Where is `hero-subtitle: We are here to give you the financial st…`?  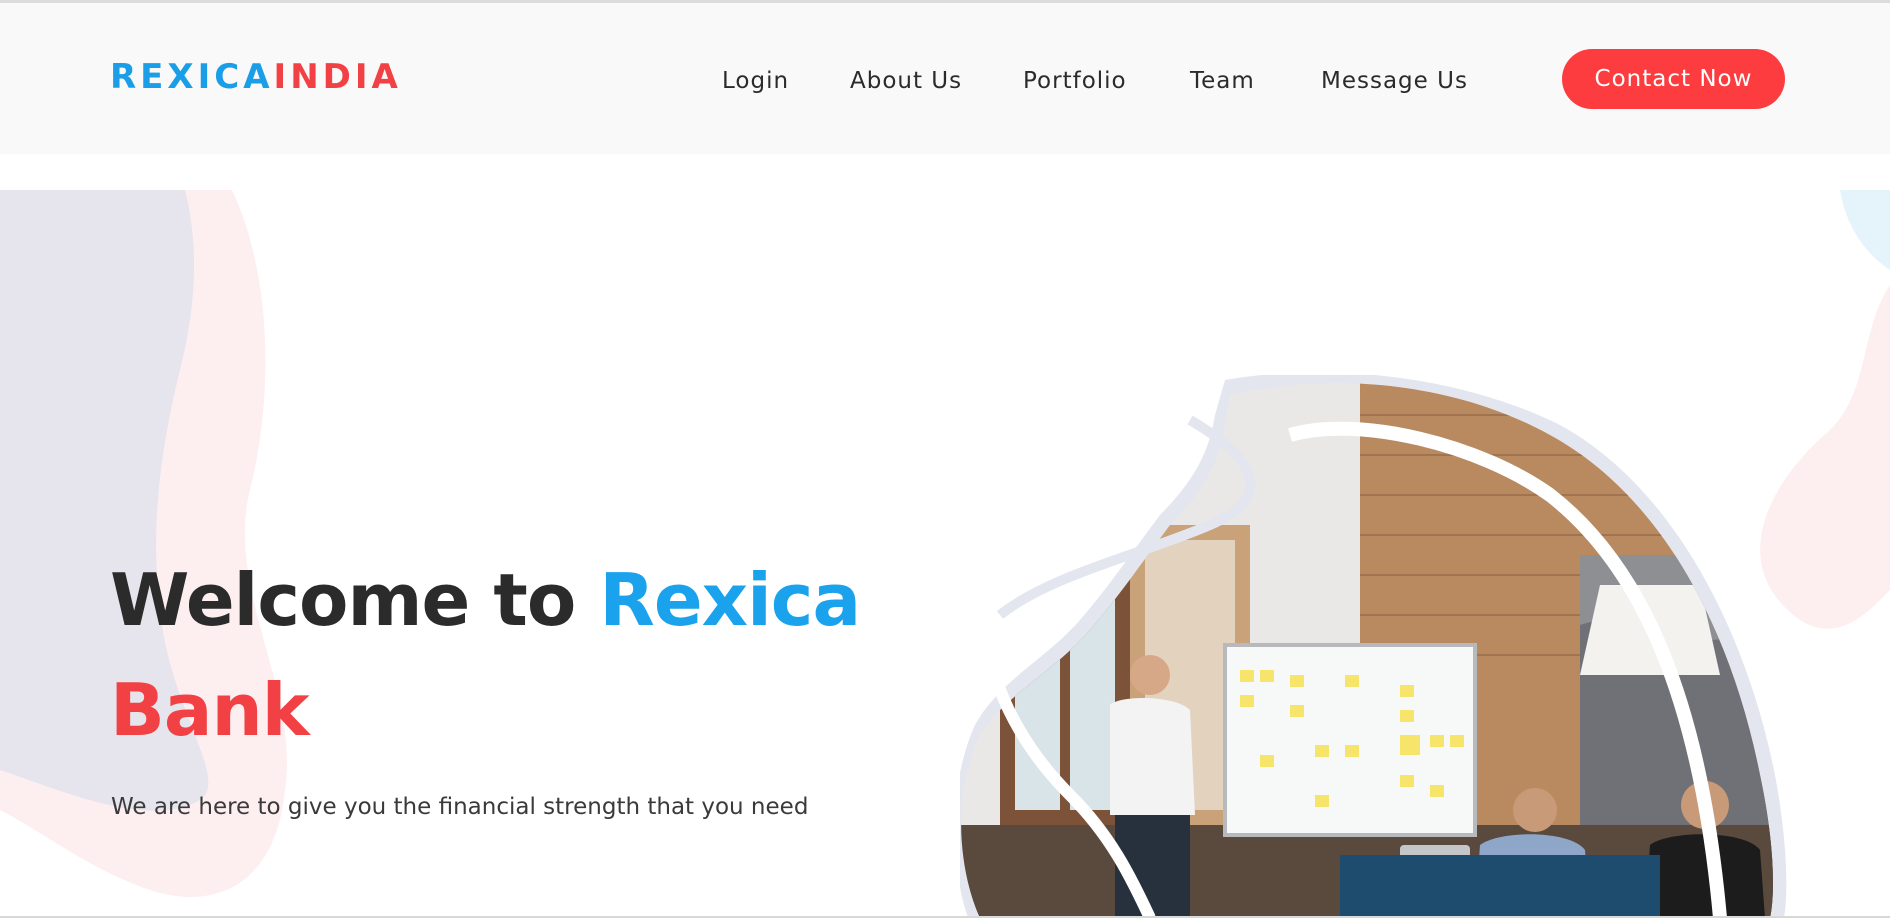 hero-subtitle: We are here to give you the financial st… is located at coordinates (460, 807).